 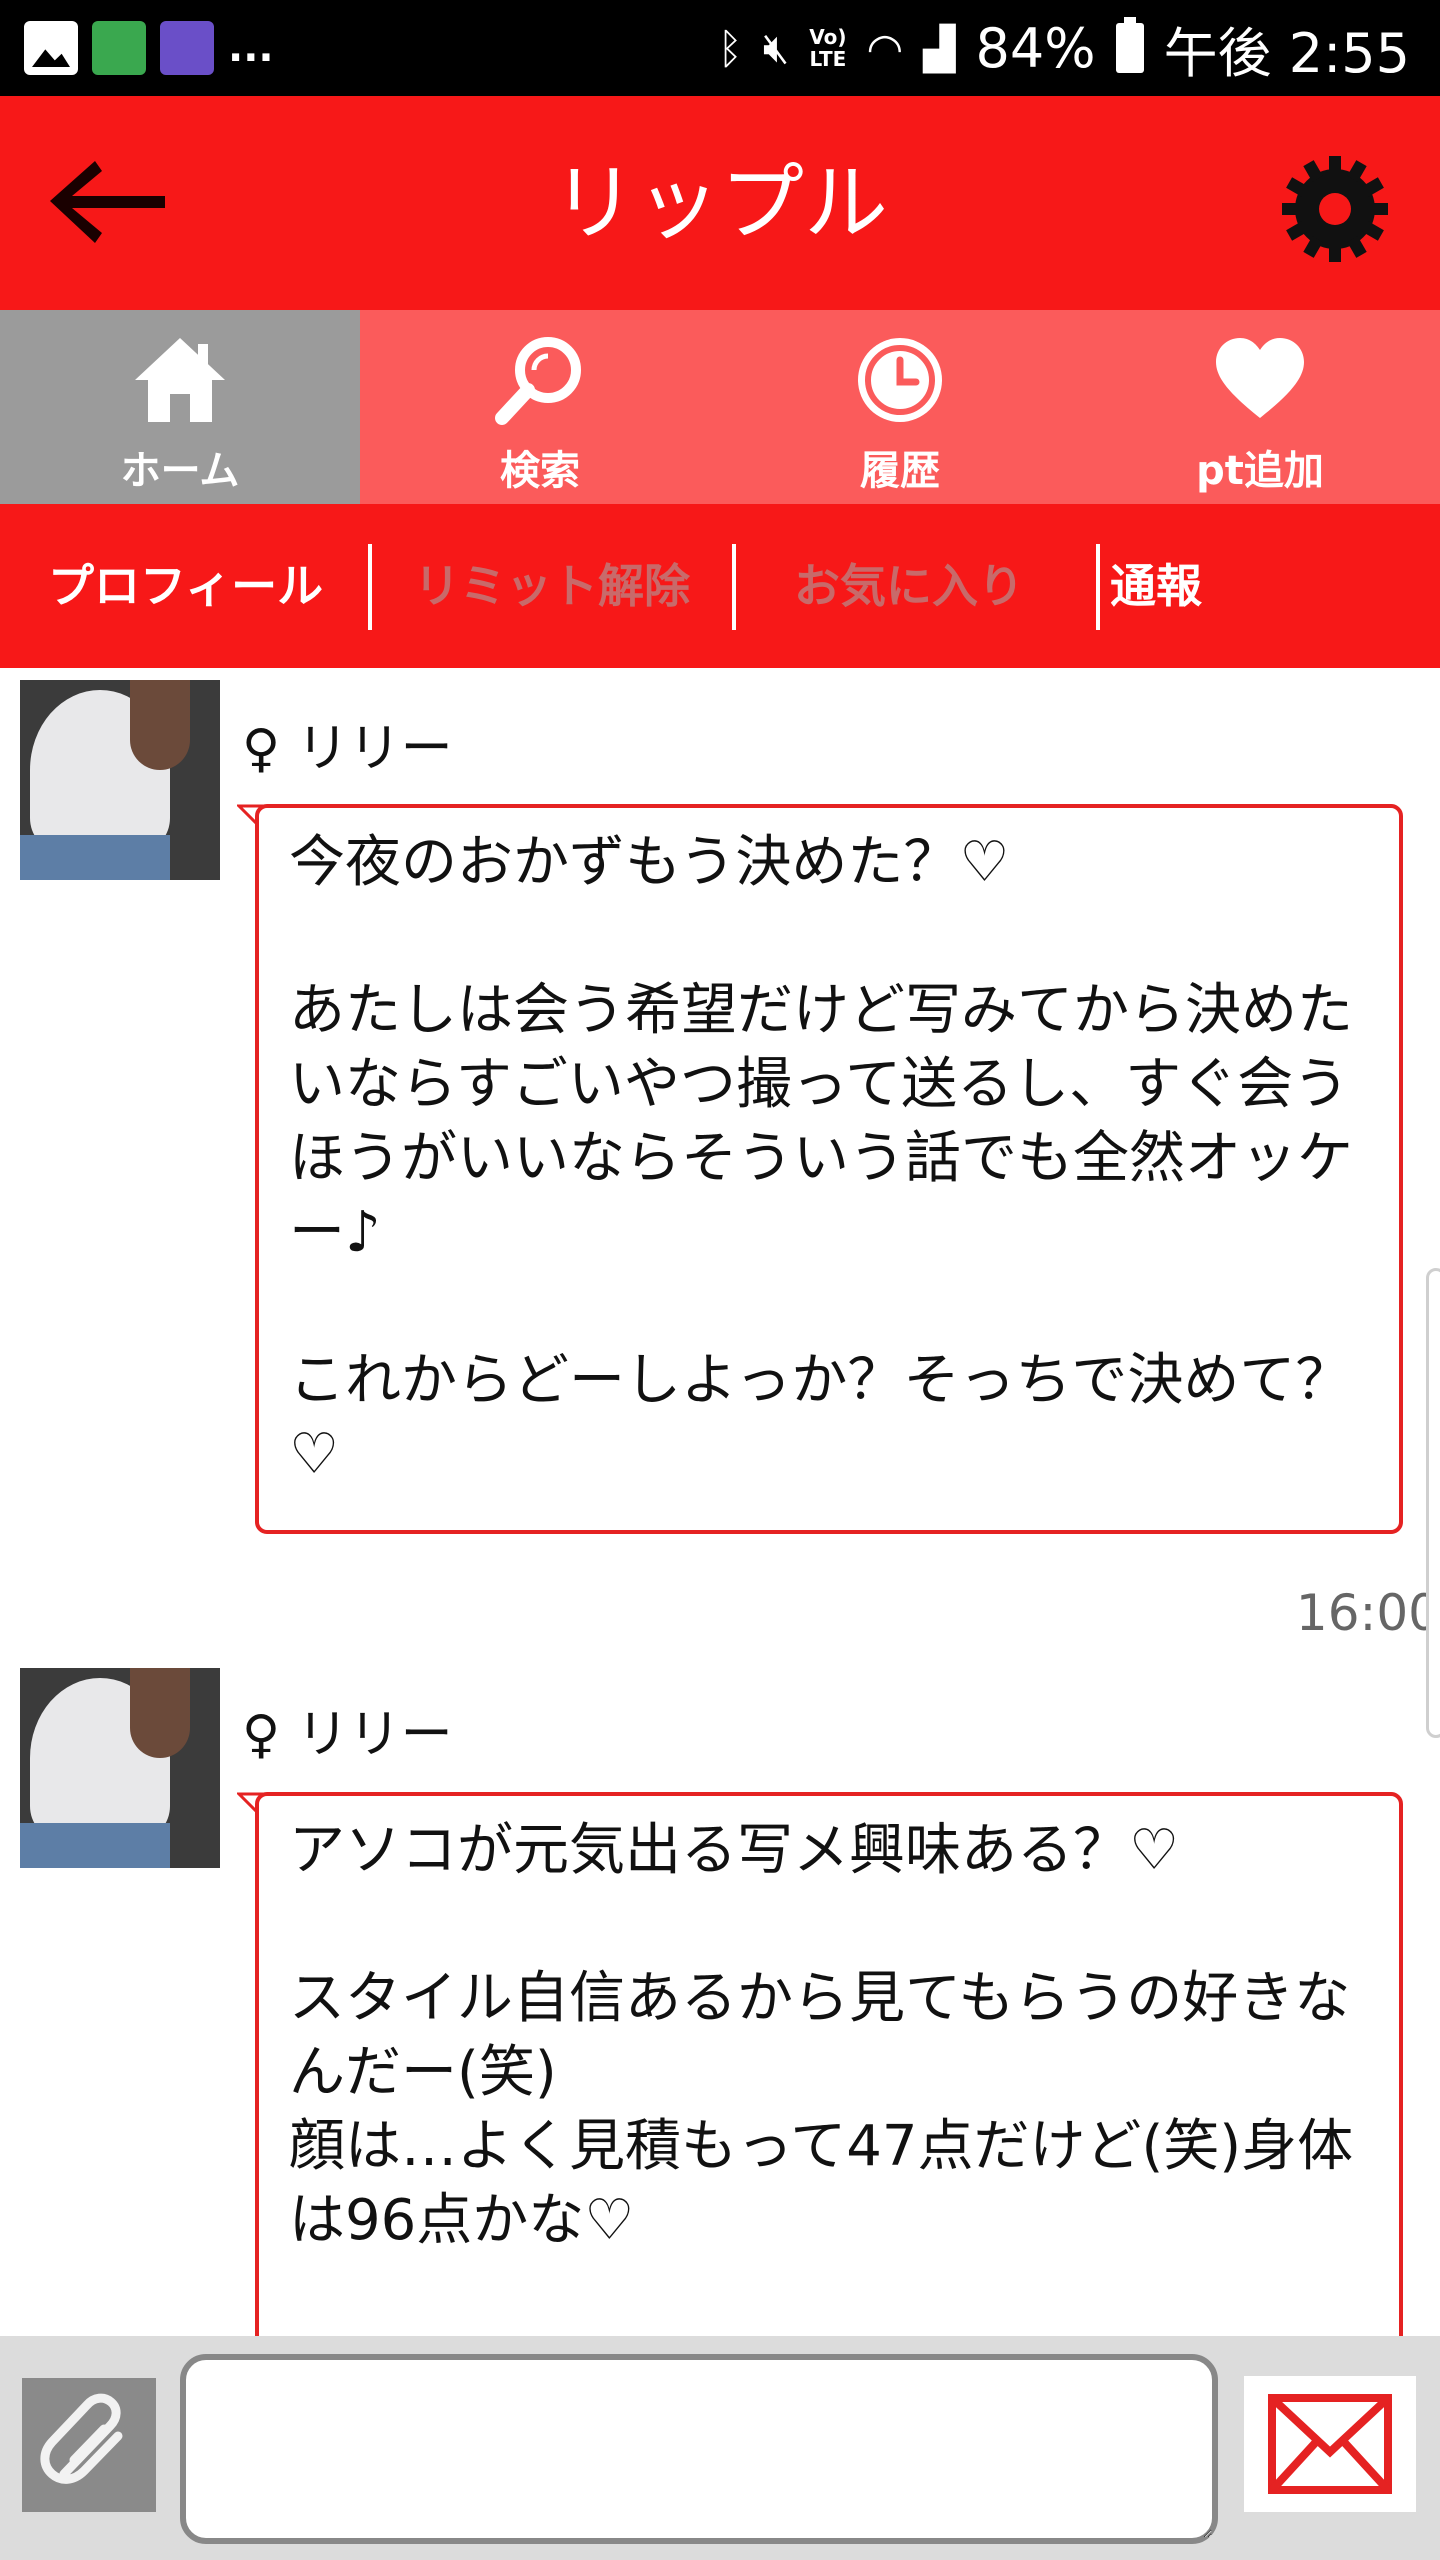 I want to click on favorite-link: お気に入り, so click(x=909, y=586).